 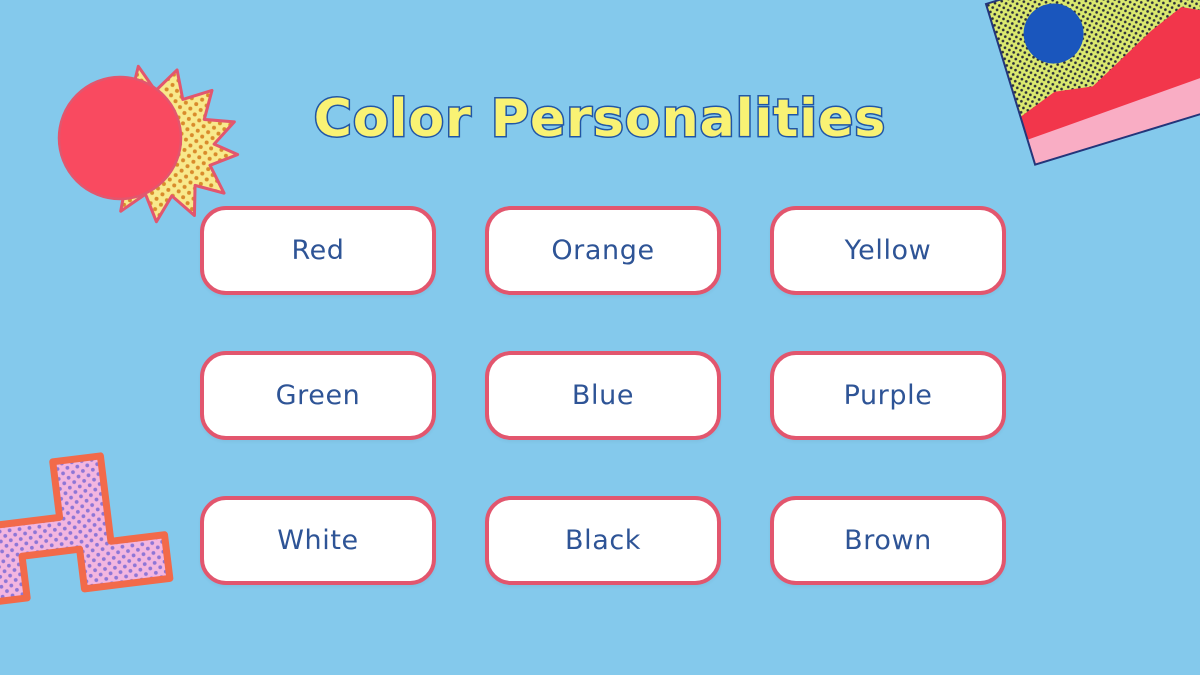 I want to click on color-button-label: Blue, so click(x=603, y=395).